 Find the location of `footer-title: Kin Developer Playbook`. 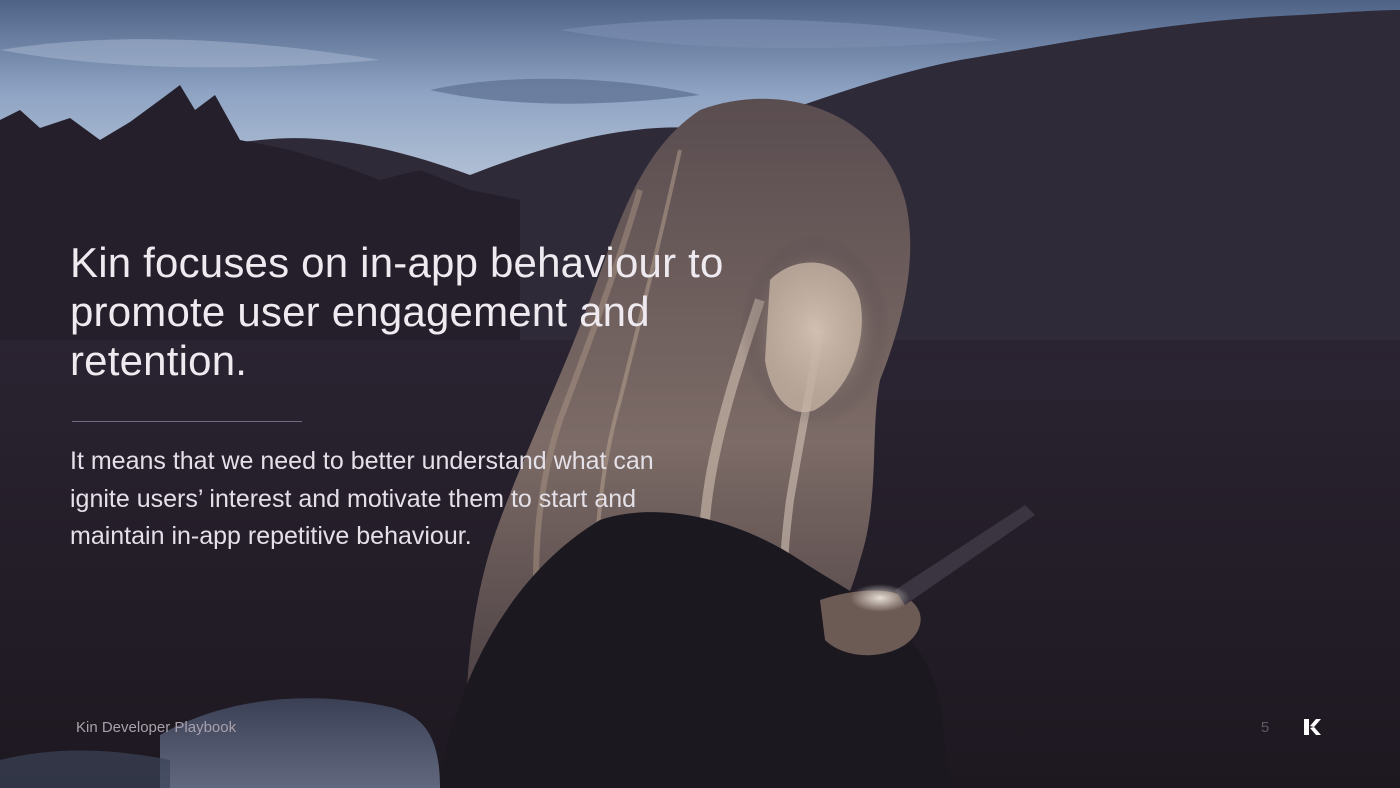

footer-title: Kin Developer Playbook is located at coordinates (156, 727).